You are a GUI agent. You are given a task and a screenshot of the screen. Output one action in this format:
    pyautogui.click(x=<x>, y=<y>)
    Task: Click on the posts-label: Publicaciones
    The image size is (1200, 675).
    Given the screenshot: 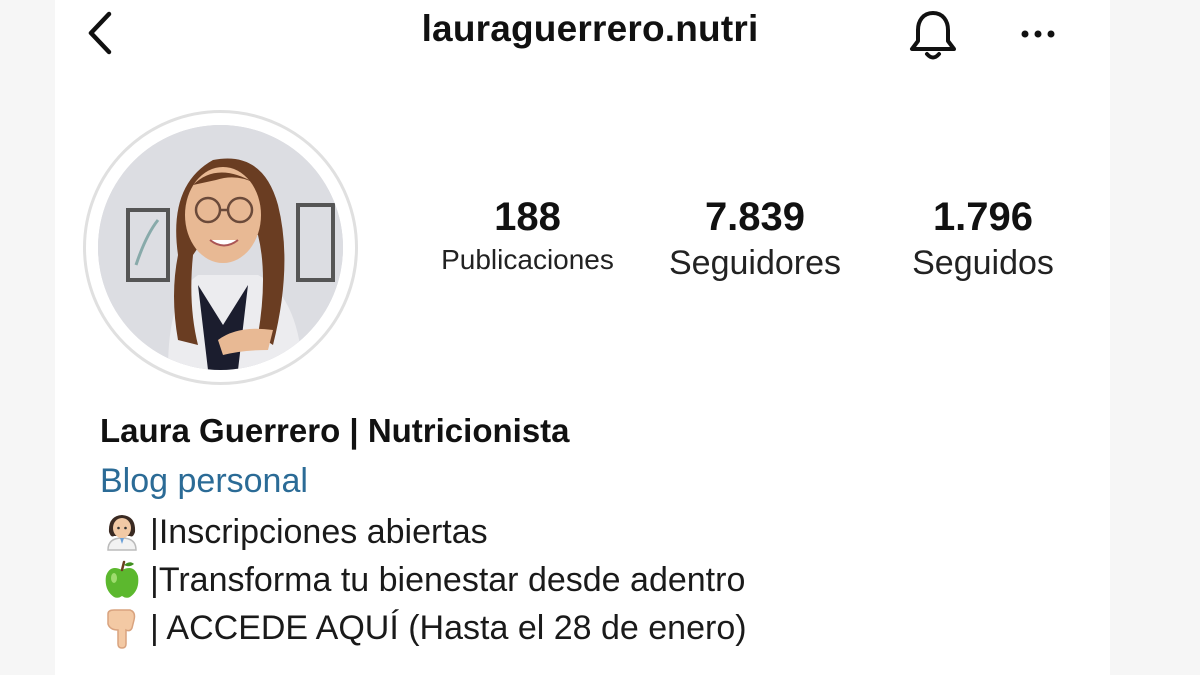 What is the action you would take?
    pyautogui.click(x=527, y=259)
    